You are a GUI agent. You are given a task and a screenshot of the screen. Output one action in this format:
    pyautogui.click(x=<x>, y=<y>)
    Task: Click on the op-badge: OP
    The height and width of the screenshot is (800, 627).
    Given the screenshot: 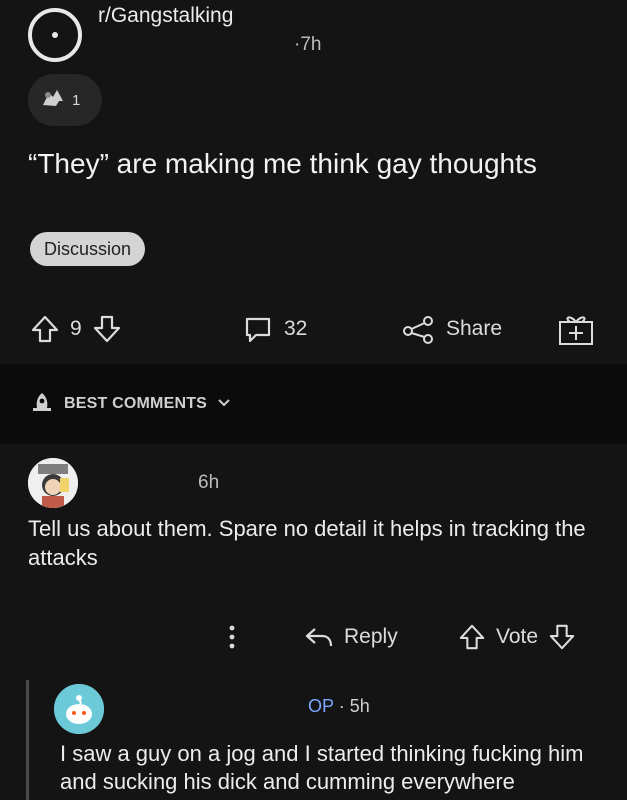 What is the action you would take?
    pyautogui.click(x=321, y=706)
    